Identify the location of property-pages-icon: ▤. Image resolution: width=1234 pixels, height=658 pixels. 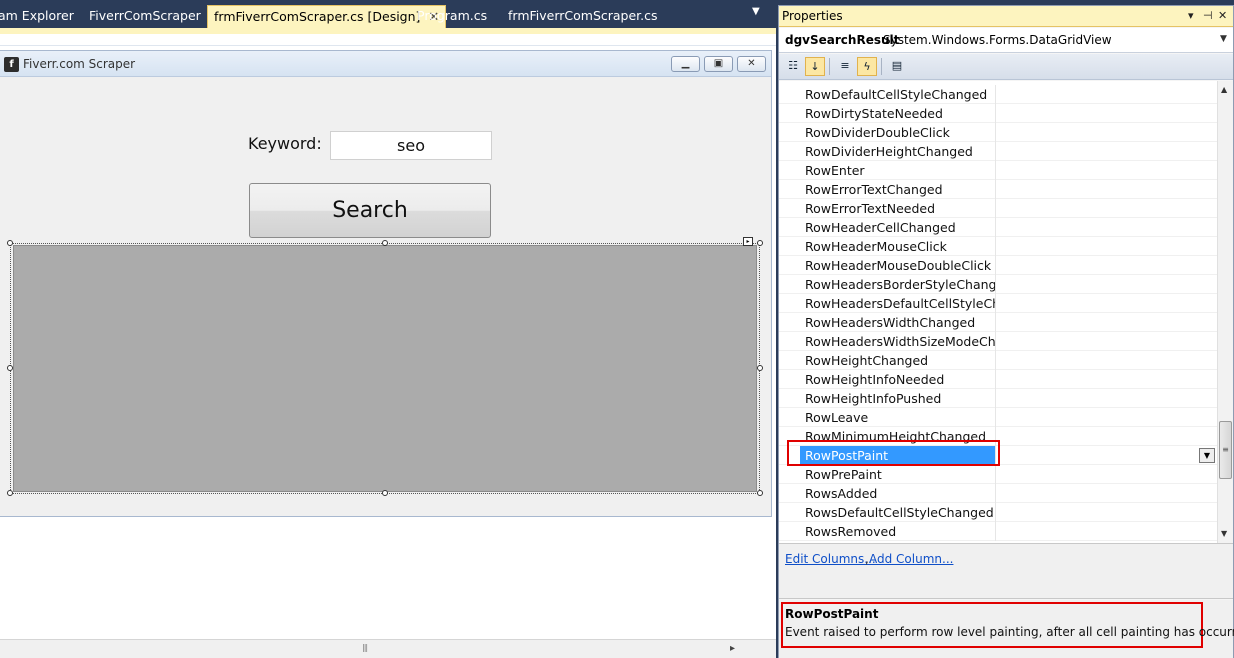
(897, 66).